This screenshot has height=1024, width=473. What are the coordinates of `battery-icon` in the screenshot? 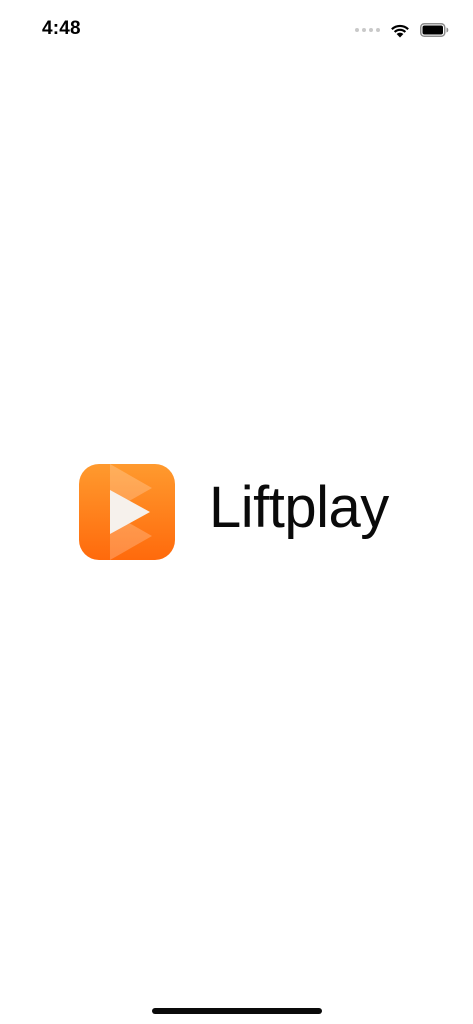 It's located at (434, 30).